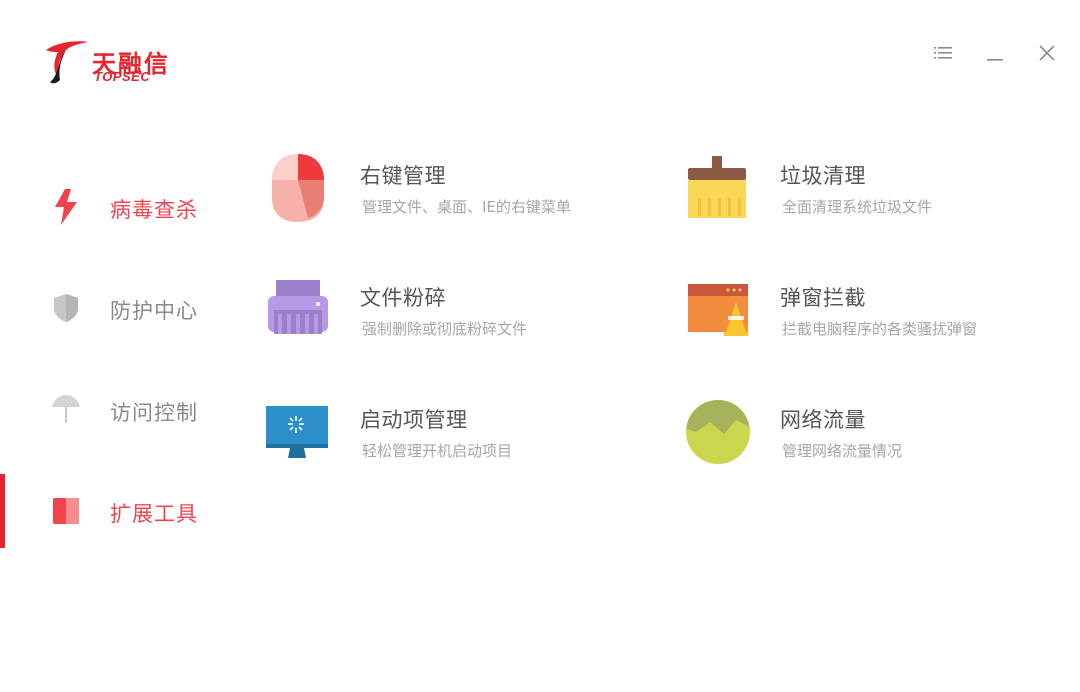 Image resolution: width=1080 pixels, height=692 pixels. What do you see at coordinates (66, 410) in the screenshot?
I see `umbrella-icon` at bounding box center [66, 410].